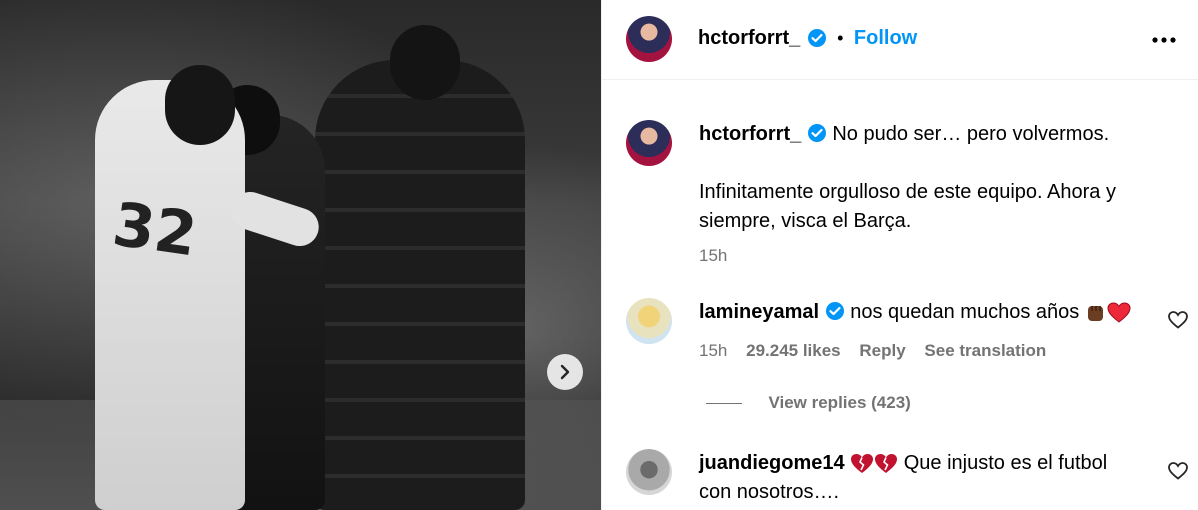 The height and width of the screenshot is (510, 1198). What do you see at coordinates (759, 312) in the screenshot?
I see `comment-username: lamineyamal` at bounding box center [759, 312].